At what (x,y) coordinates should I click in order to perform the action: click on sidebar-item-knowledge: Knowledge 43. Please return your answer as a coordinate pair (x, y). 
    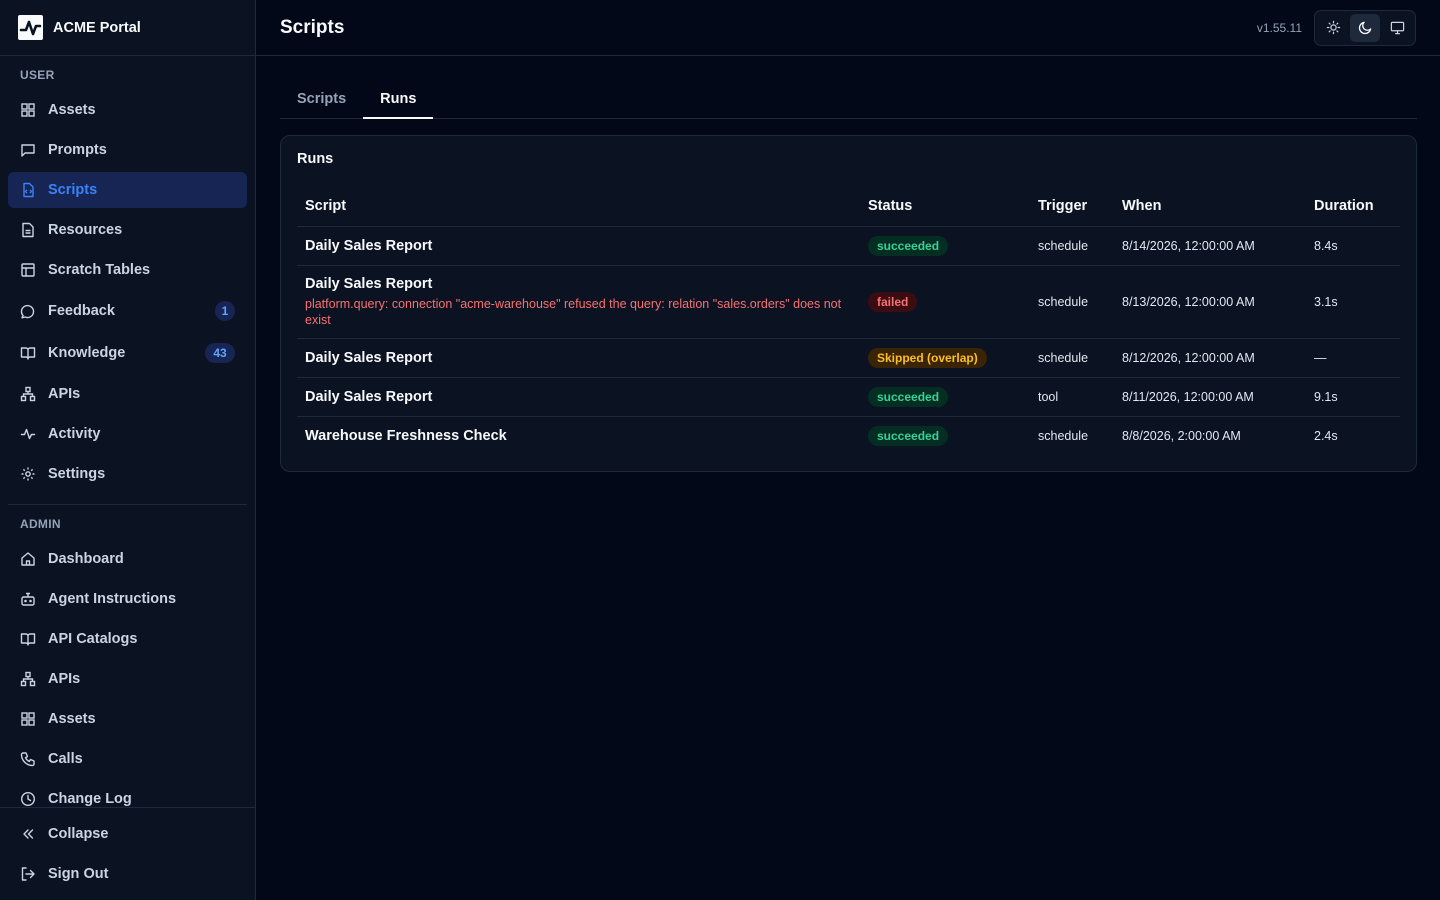
    Looking at the image, I should click on (127, 353).